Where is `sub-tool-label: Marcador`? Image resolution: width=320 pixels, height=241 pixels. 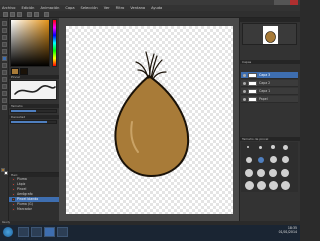
sub-tool-label: Marcador is located at coordinates (24, 209).